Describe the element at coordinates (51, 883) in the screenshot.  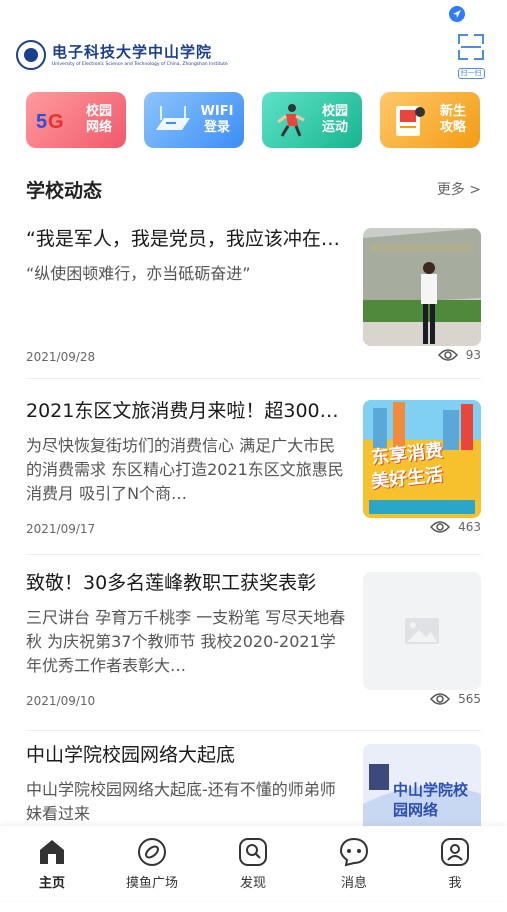
I see `tab-label: 主页` at that location.